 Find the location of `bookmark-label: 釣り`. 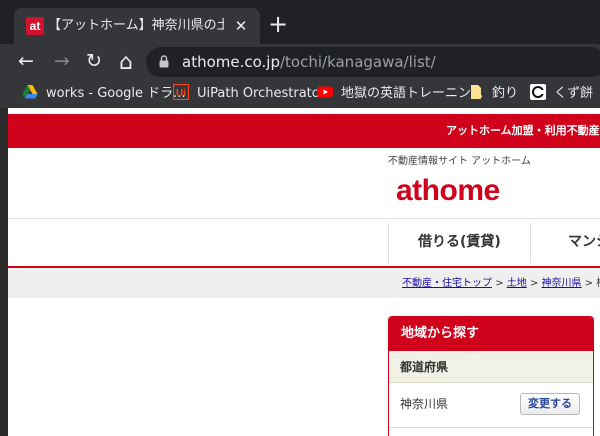

bookmark-label: 釣り is located at coordinates (505, 93).